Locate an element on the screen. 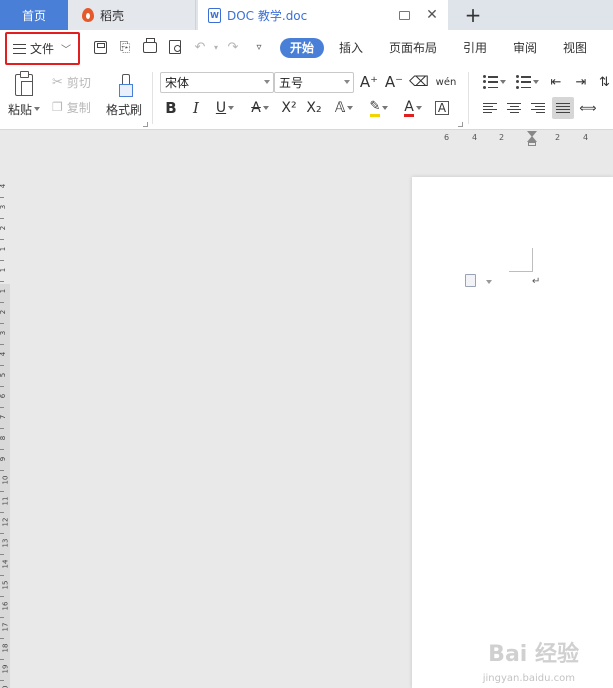  tab-home: 首页 is located at coordinates (34, 15).